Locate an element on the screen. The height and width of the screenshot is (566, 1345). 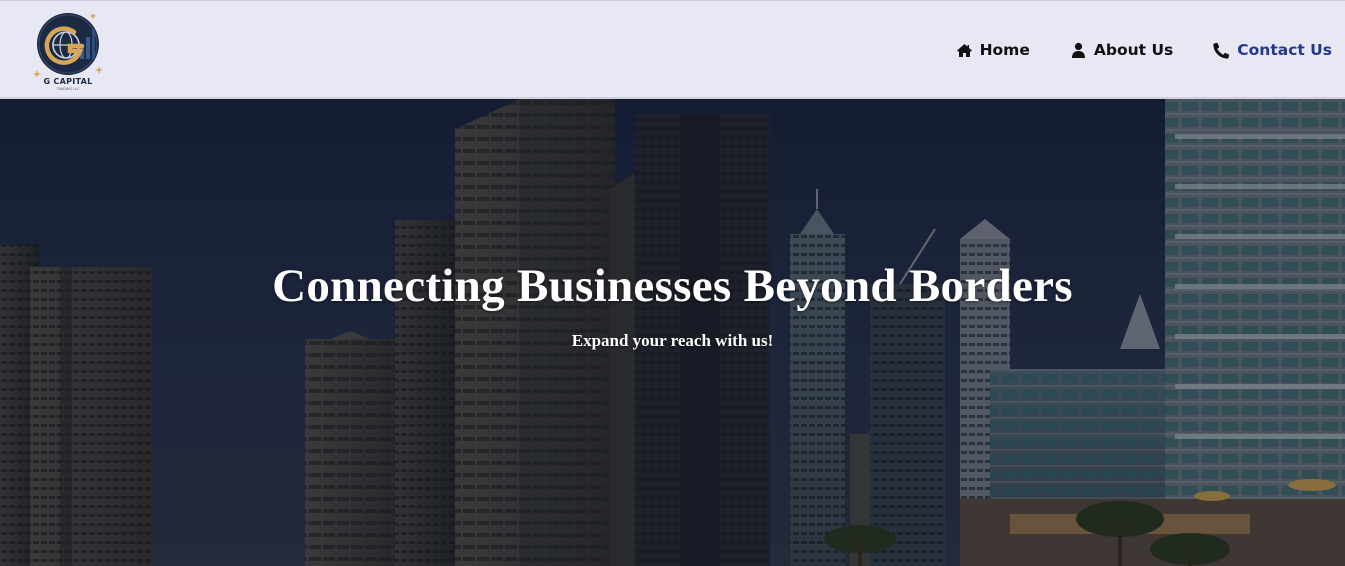
nav-item-label: Contact Us is located at coordinates (1284, 50).